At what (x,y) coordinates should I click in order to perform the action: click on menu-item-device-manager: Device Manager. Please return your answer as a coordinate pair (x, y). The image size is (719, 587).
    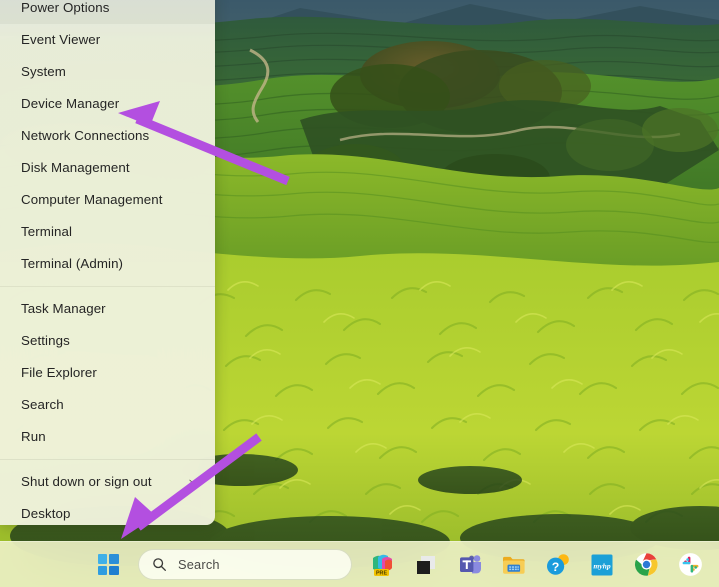
    Looking at the image, I should click on (107, 104).